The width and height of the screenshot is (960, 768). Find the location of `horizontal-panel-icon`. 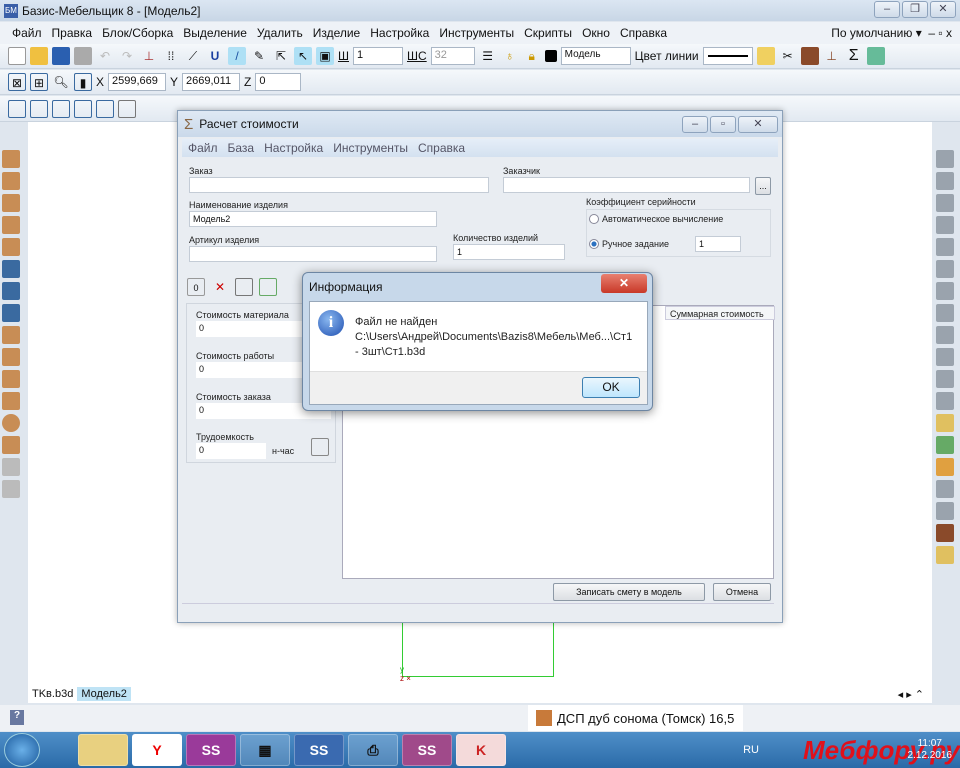

horizontal-panel-icon is located at coordinates (11, 203).